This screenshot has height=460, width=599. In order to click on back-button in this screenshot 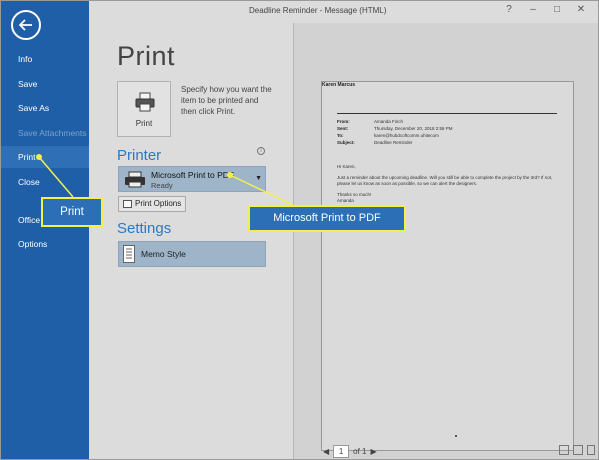, I will do `click(26, 25)`.